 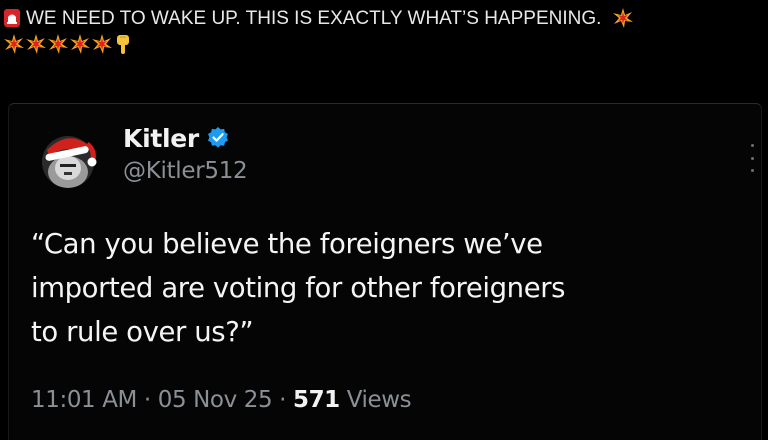 I want to click on tweet-text-line: to rule over us?”, so click(x=142, y=332).